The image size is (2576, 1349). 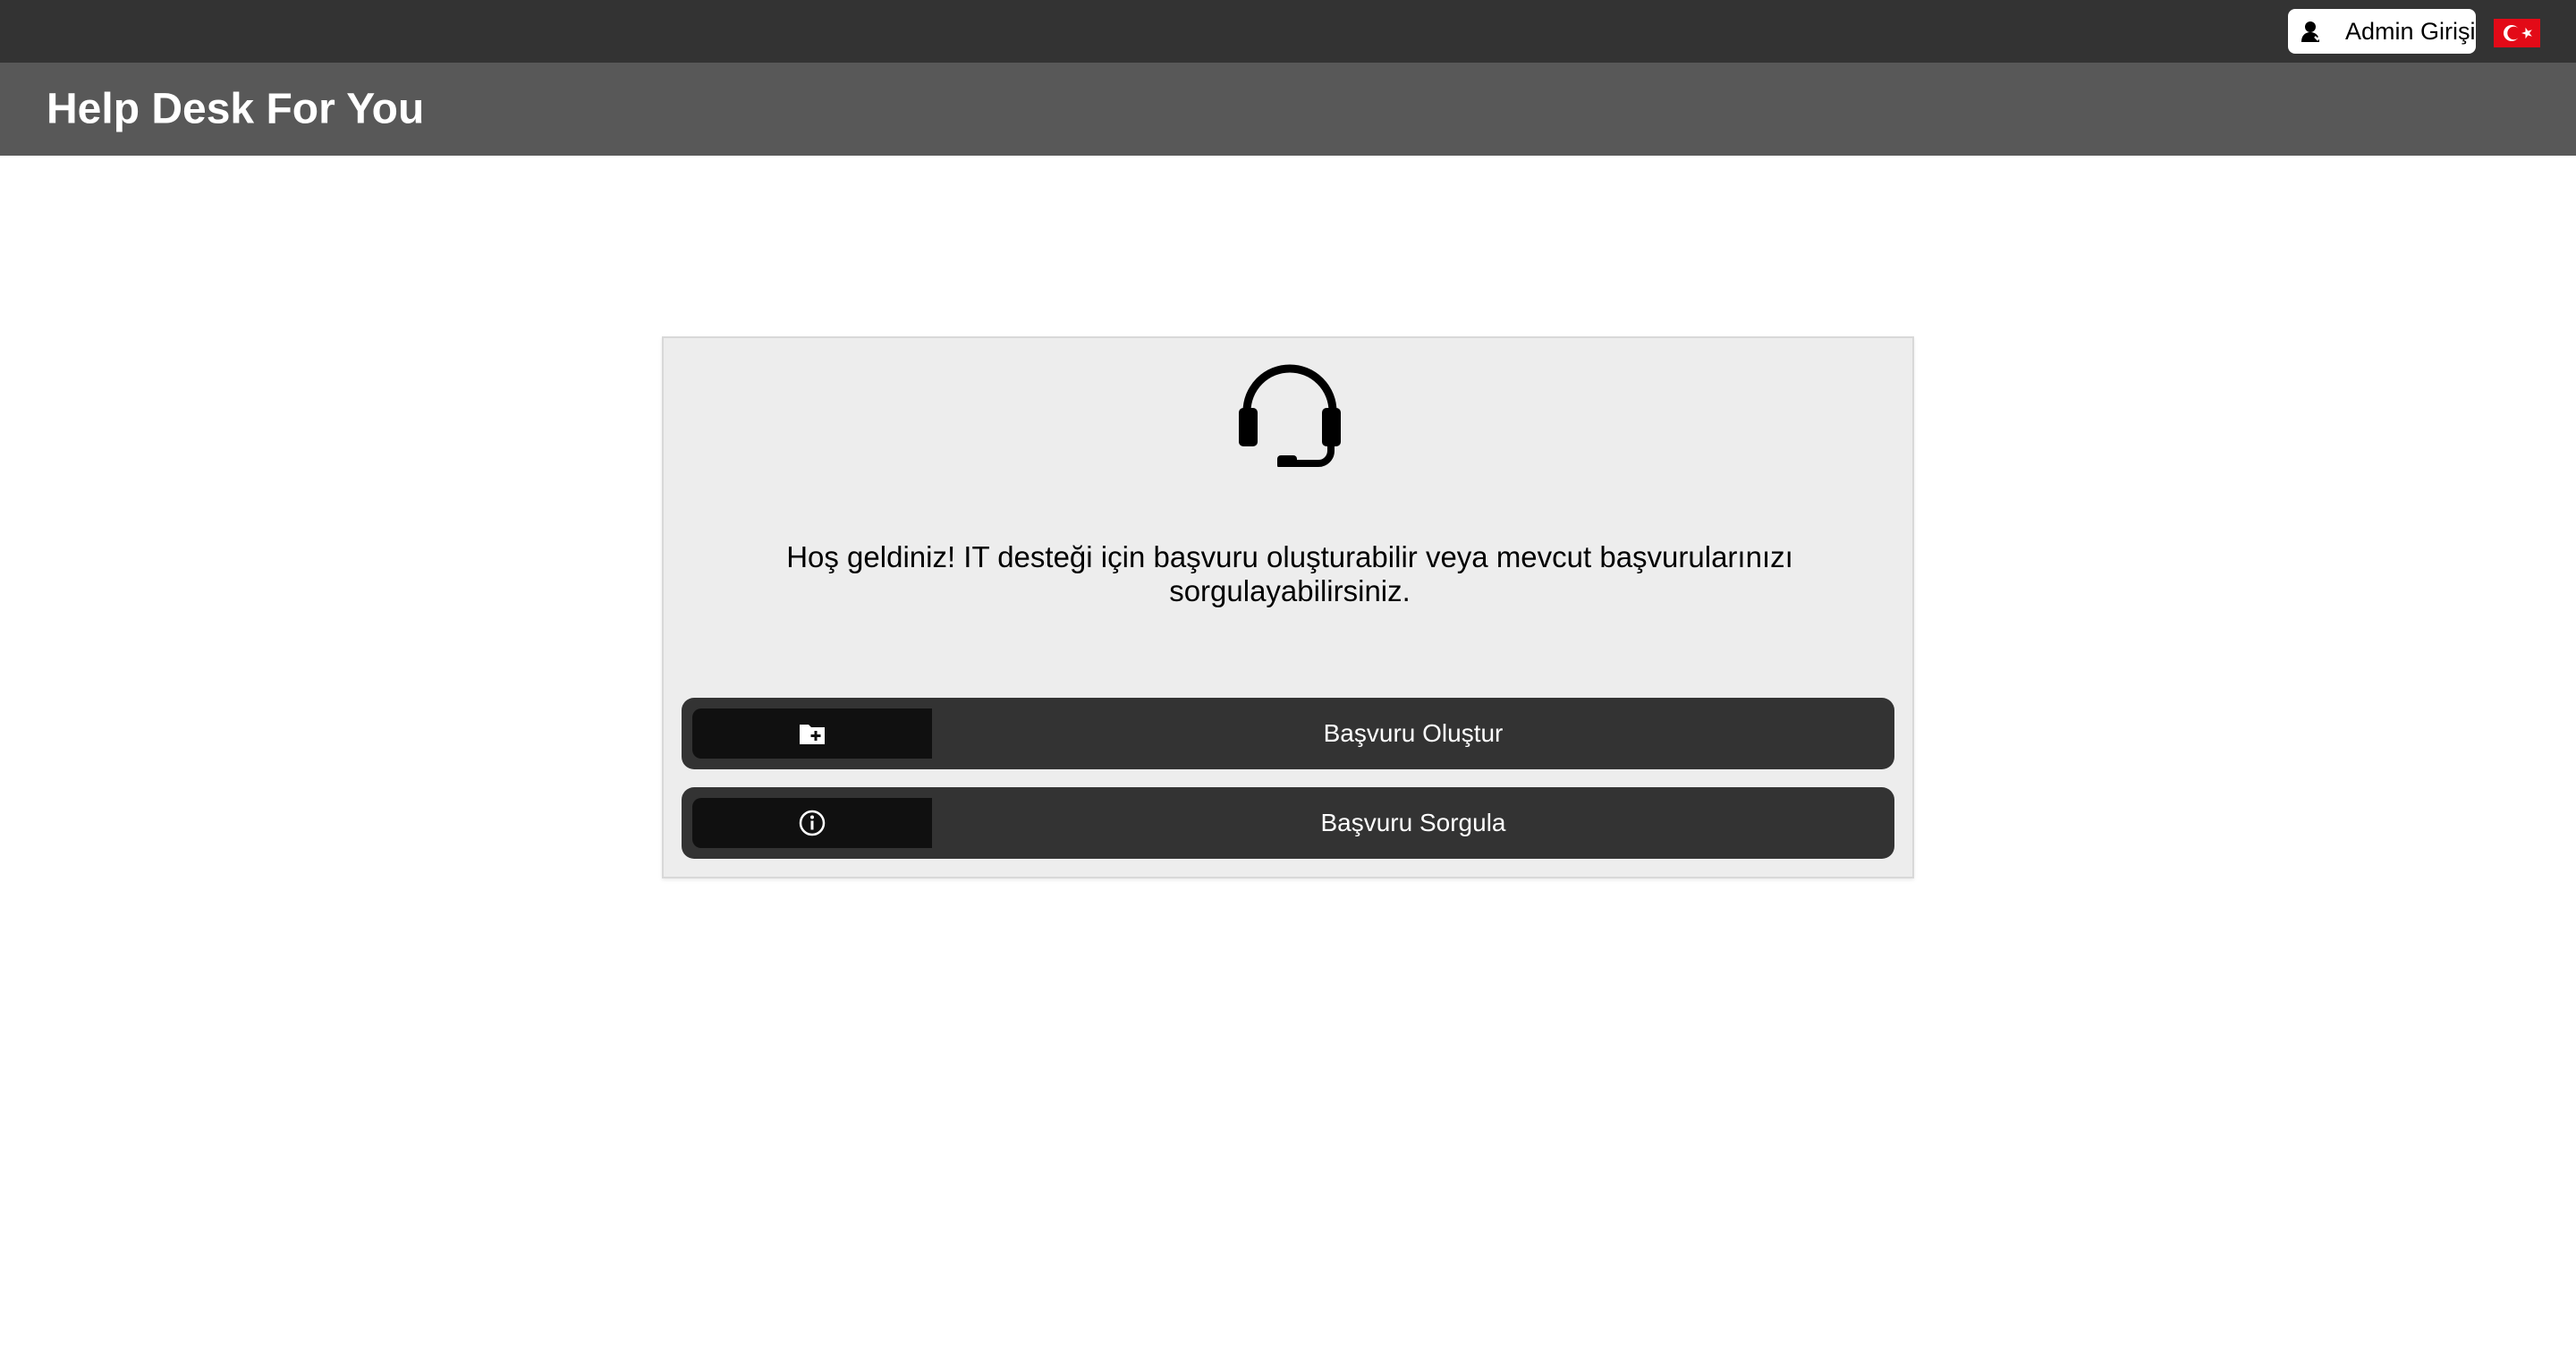 I want to click on app-title: Help Desk For You, so click(x=236, y=109).